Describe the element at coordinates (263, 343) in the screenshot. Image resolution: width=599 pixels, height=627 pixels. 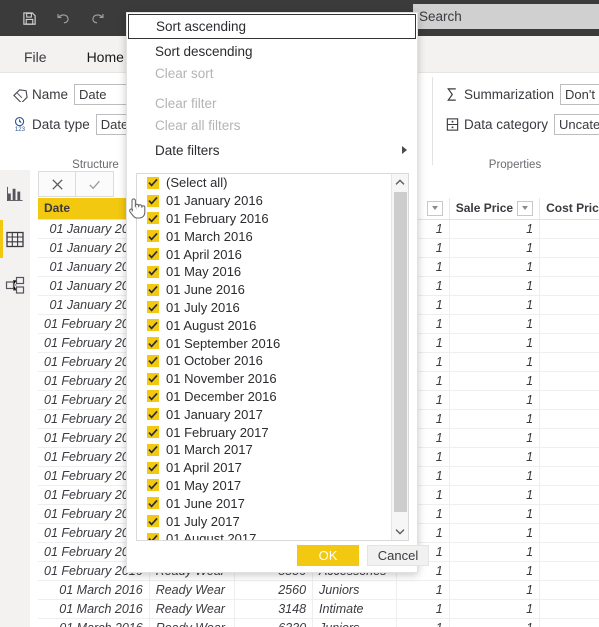
I see `filter-list-item: 01 September 2016` at that location.